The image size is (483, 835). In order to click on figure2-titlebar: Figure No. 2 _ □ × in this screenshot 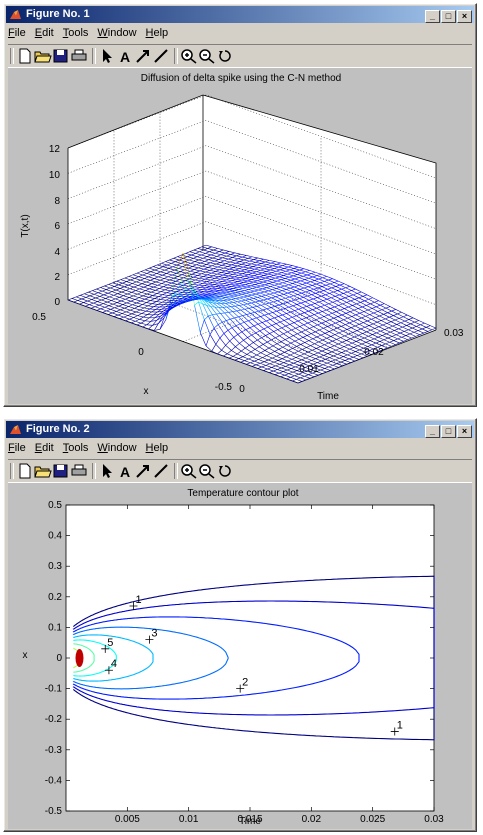, I will do `click(240, 429)`.